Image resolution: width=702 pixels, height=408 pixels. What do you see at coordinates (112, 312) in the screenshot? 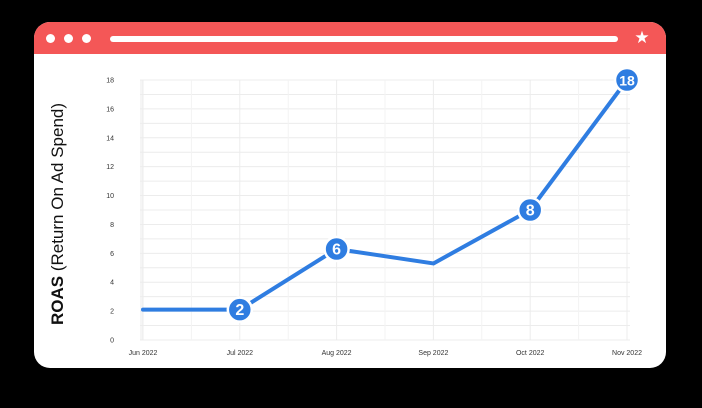
I see `y-tick-label: 2` at bounding box center [112, 312].